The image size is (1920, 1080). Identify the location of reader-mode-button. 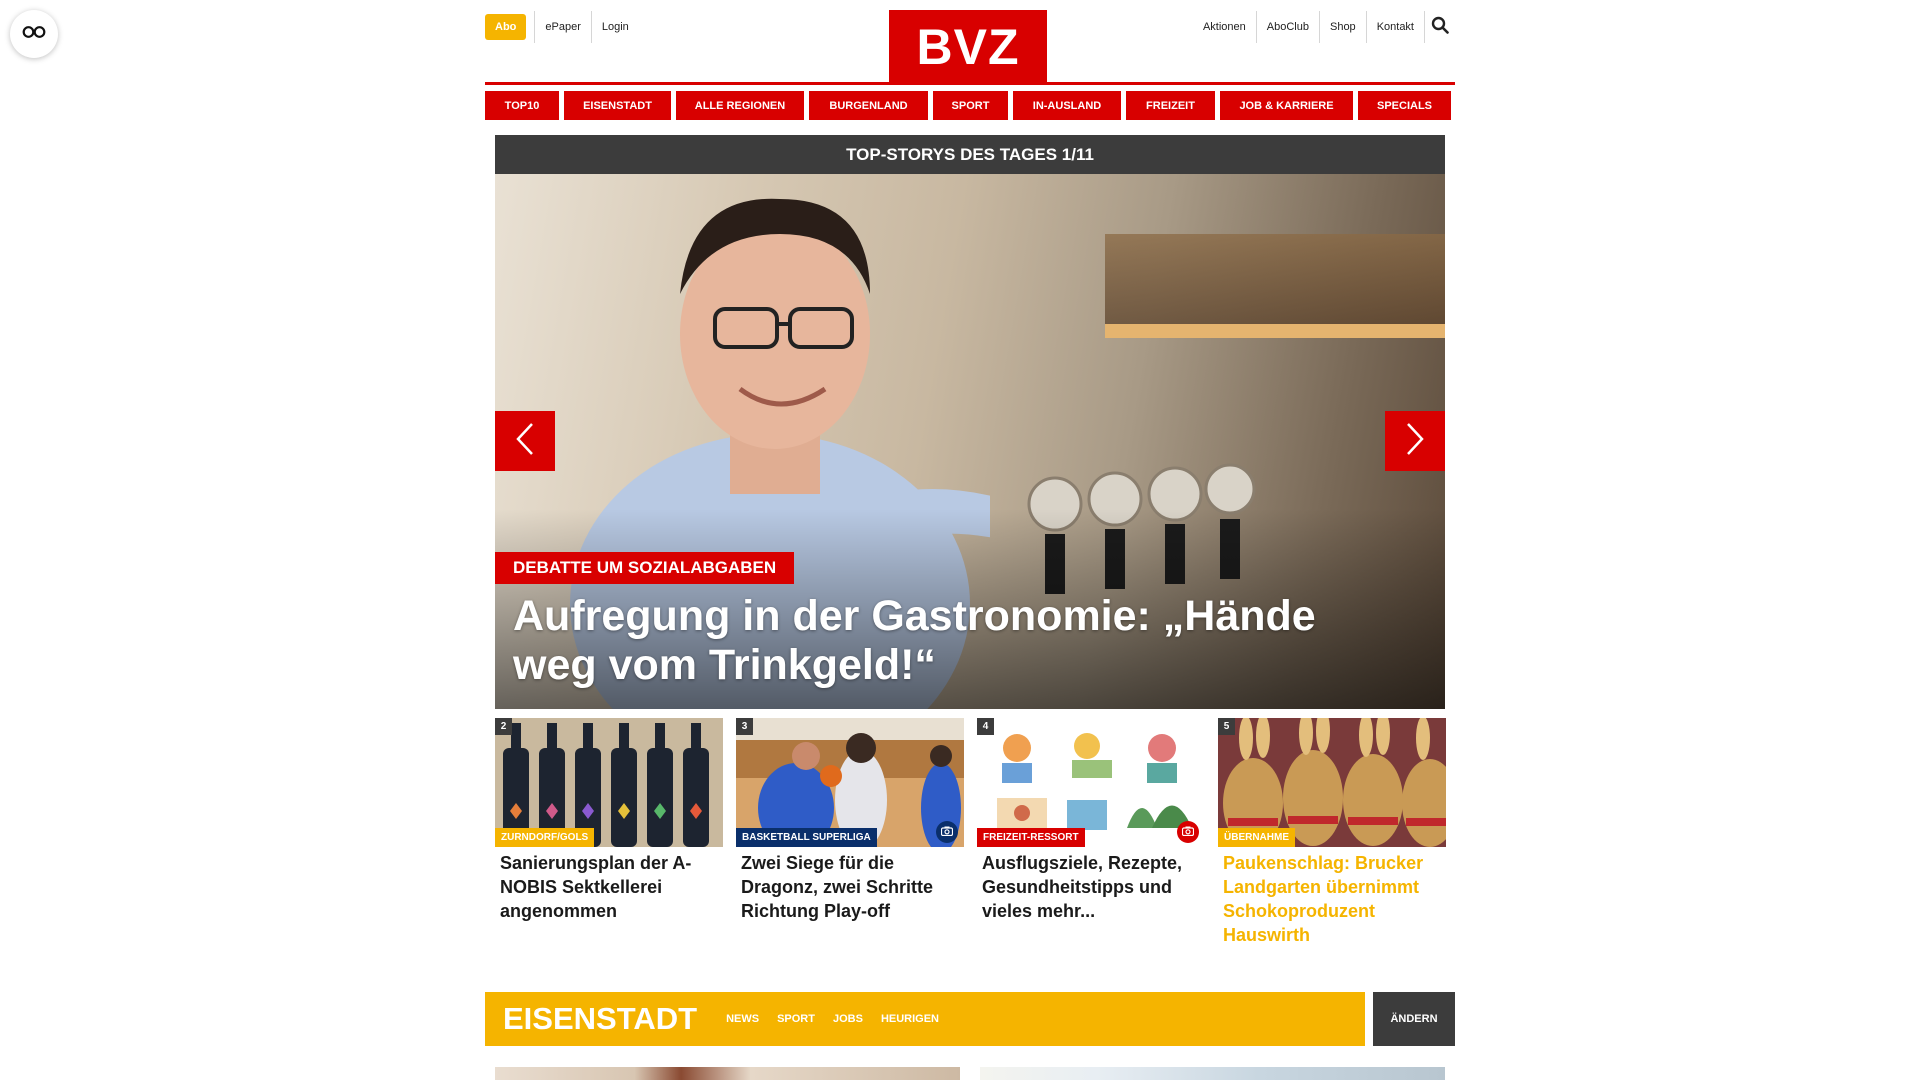
(34, 34).